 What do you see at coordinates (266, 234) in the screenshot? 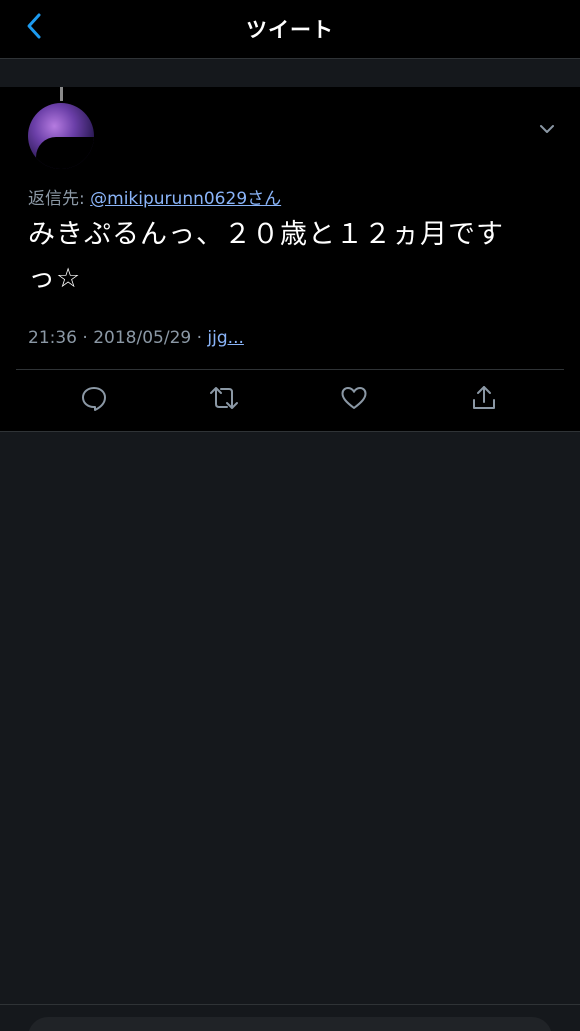
I see `tweet-text-line-1: みきぷるんっ、２０歳と１２ヵ月です` at bounding box center [266, 234].